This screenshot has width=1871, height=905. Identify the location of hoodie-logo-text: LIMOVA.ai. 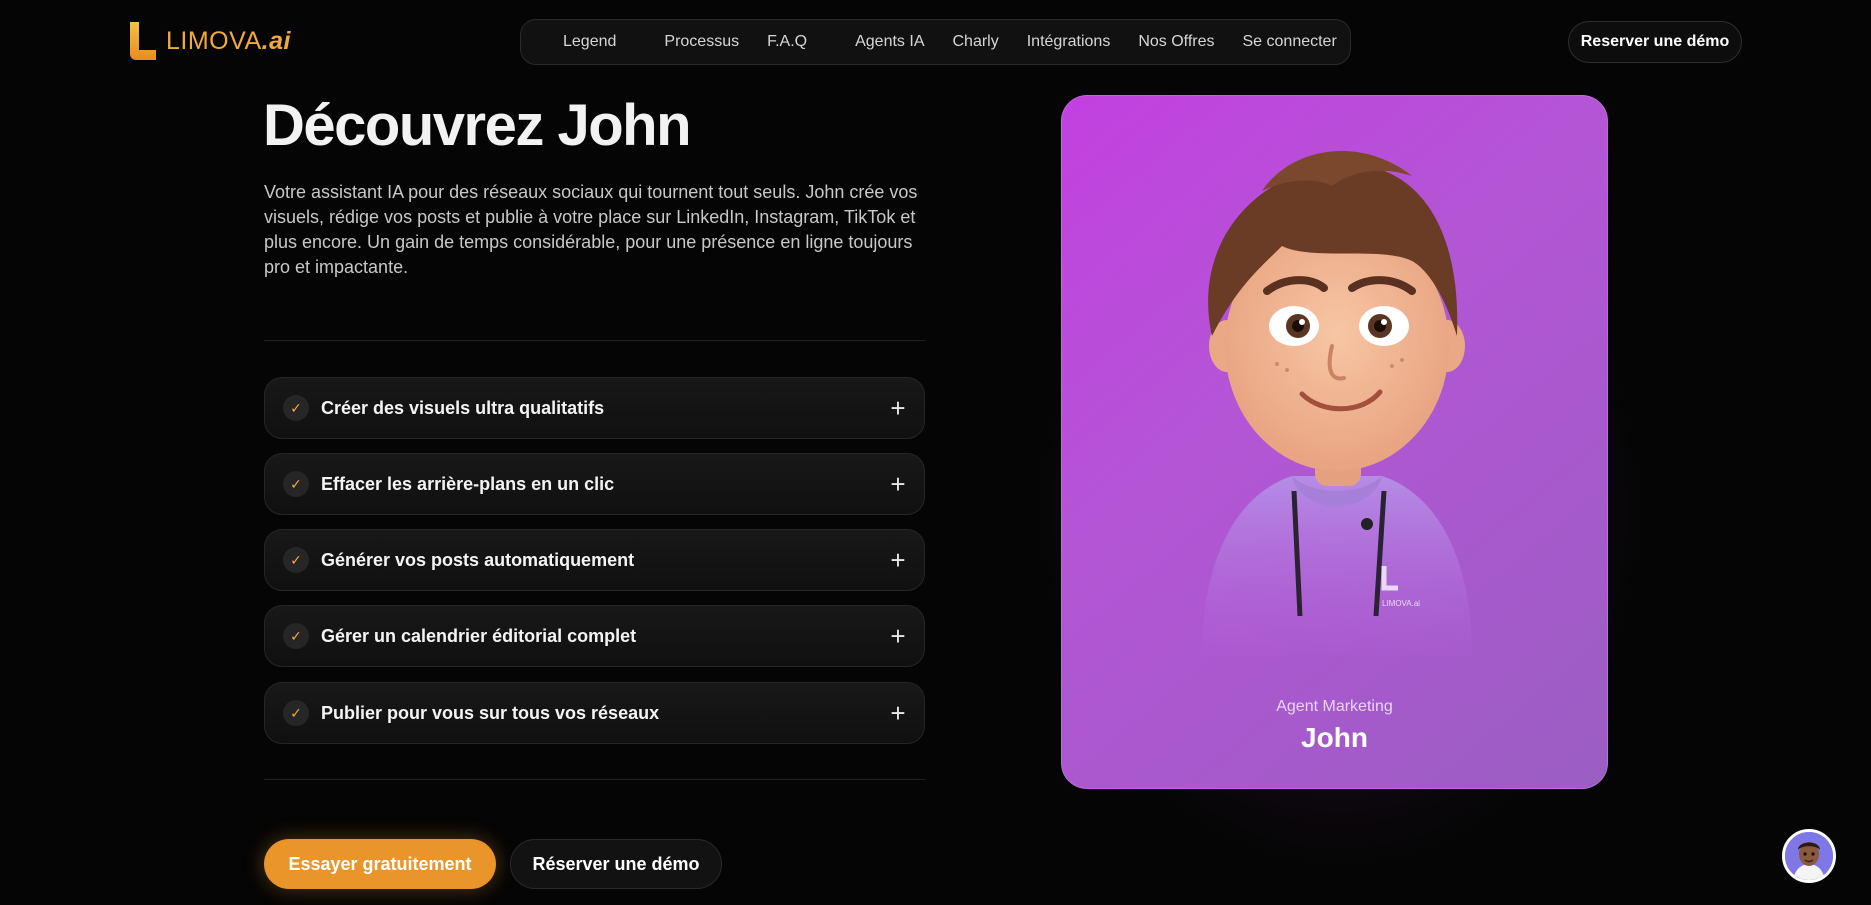
(1401, 603).